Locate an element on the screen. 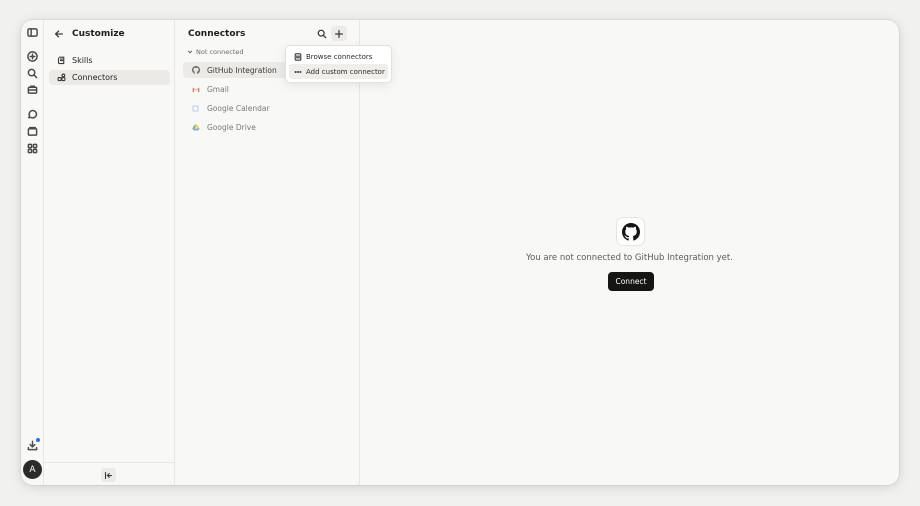 The image size is (920, 506). nav-item-label: Skills is located at coordinates (82, 60).